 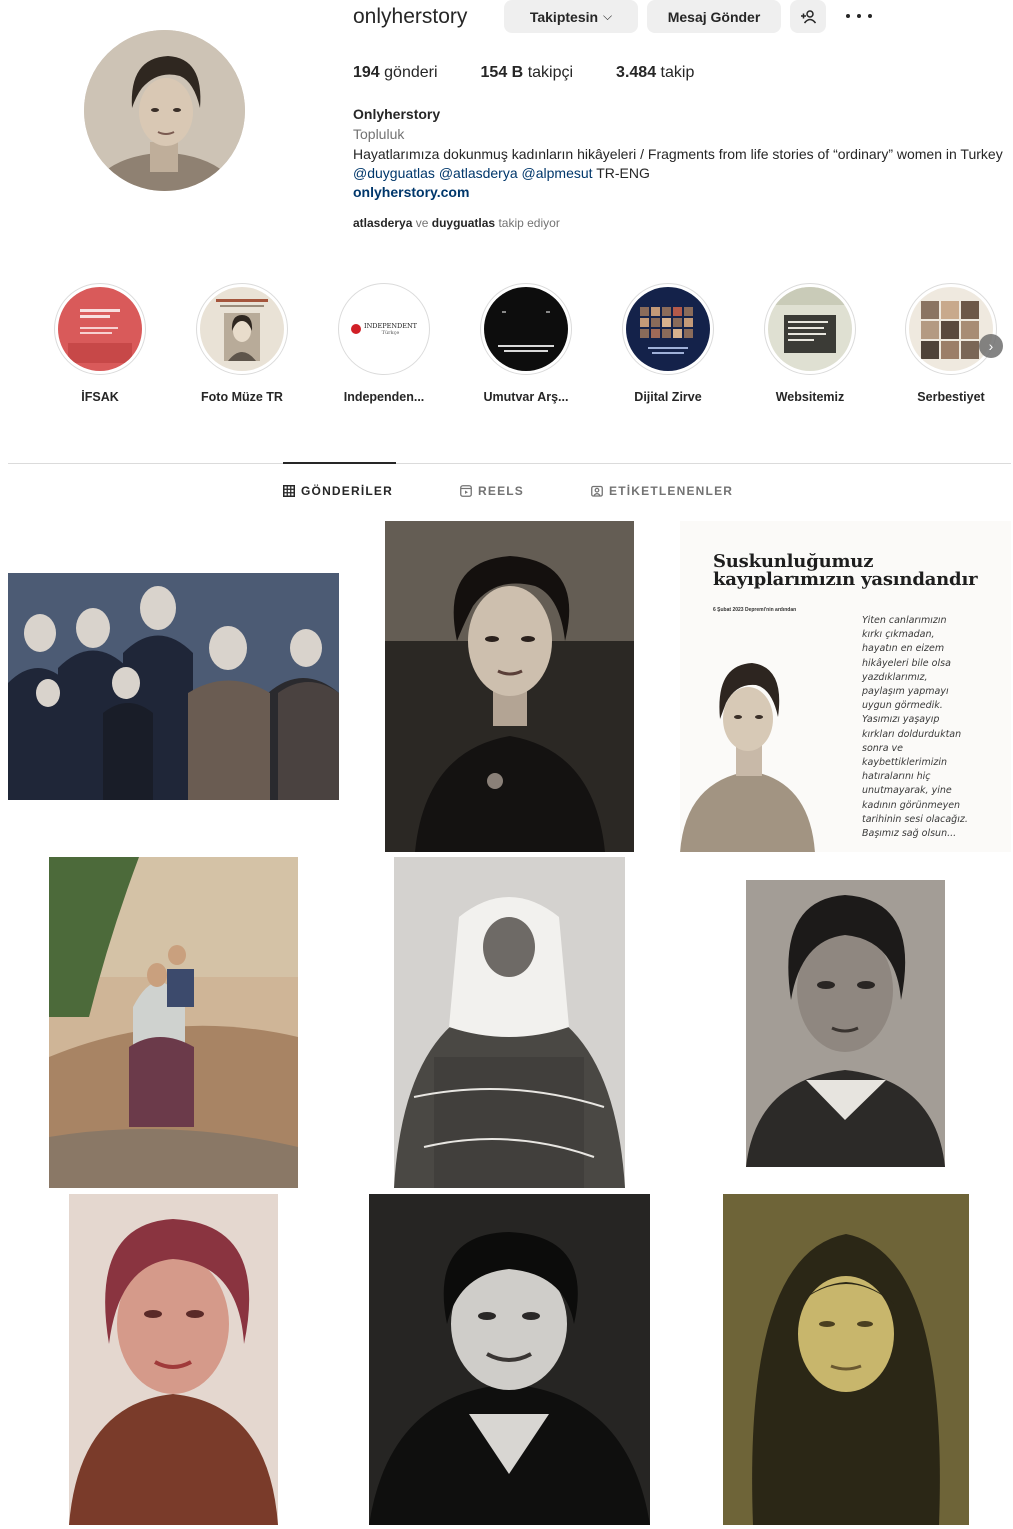 I want to click on followers-count: 154 B, so click(x=502, y=72).